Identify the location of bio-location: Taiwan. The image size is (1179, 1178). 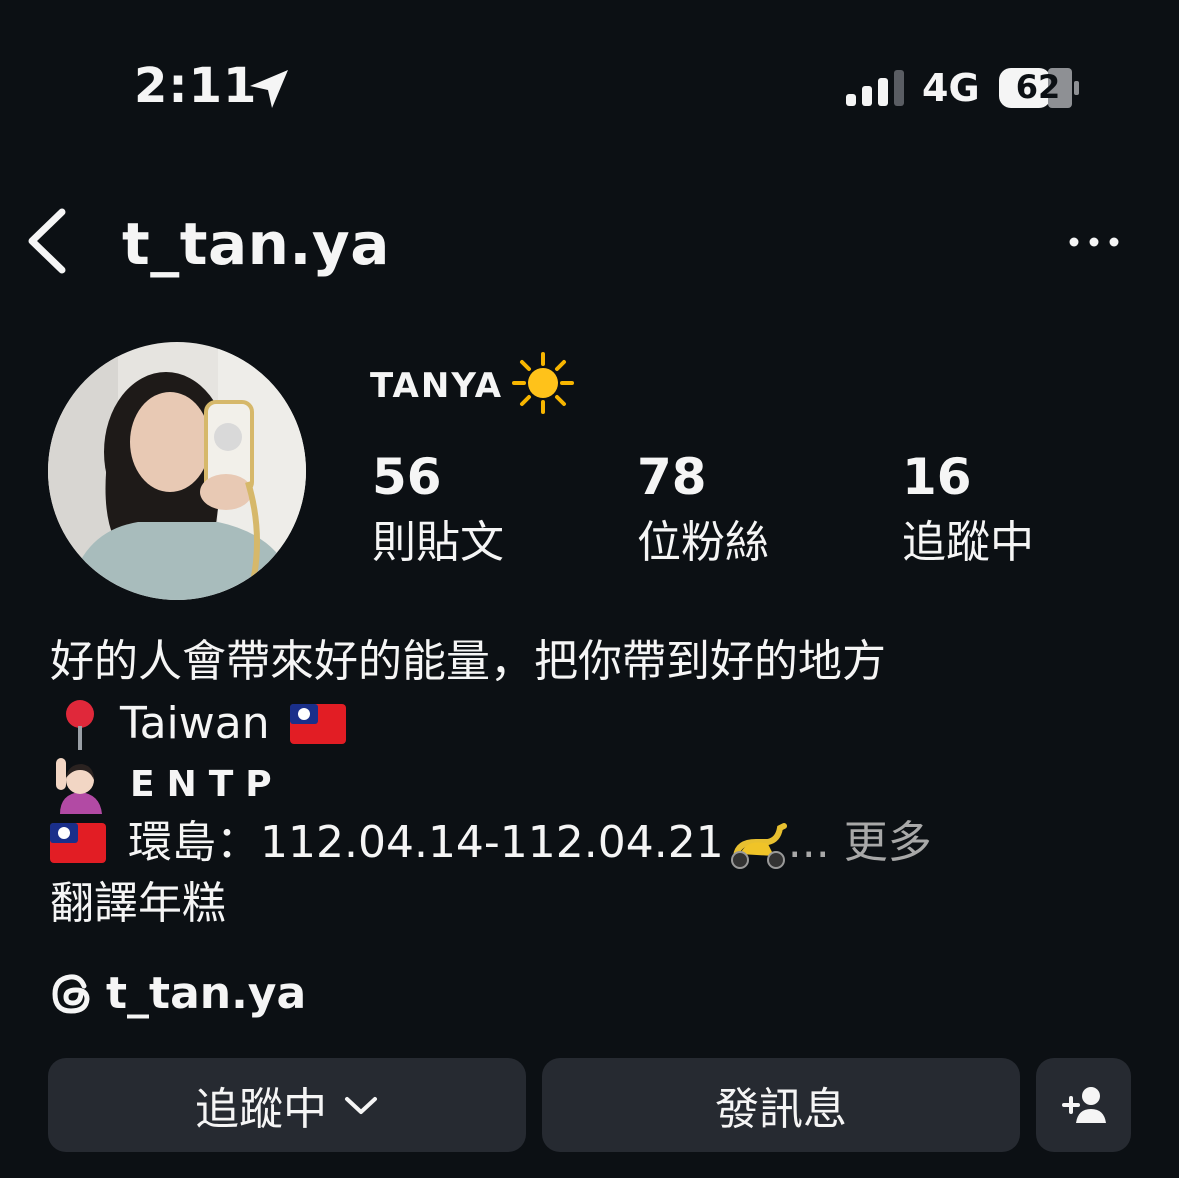
(195, 723).